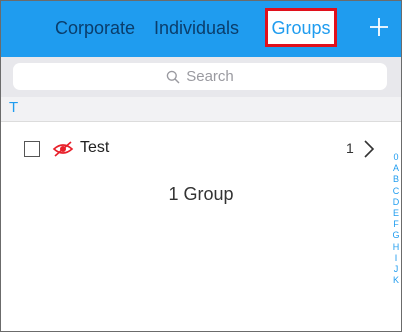 Image resolution: width=402 pixels, height=332 pixels. I want to click on index-item: G, so click(395, 235).